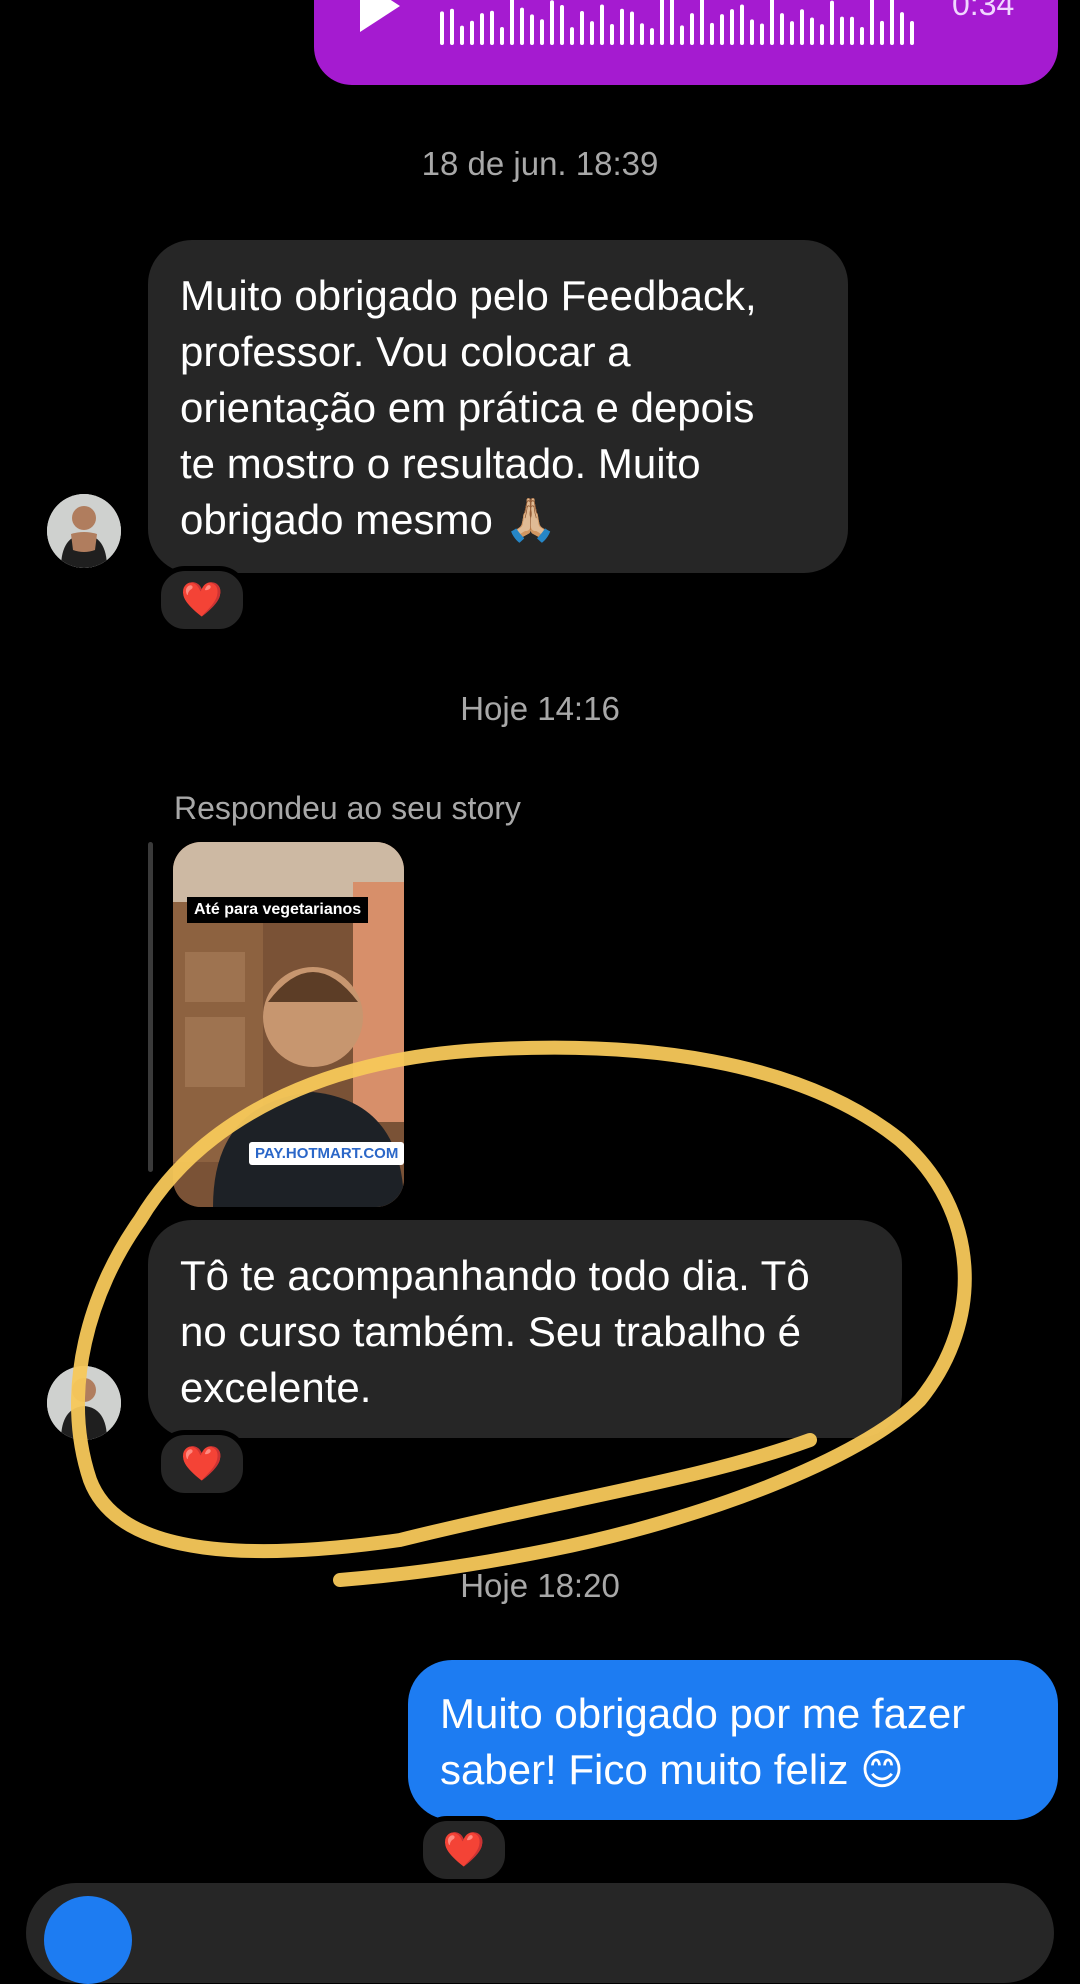 Image resolution: width=1080 pixels, height=1984 pixels. Describe the element at coordinates (288, 1024) in the screenshot. I see `story-thumbnail: Até para vegetarianos PAY.HOTMART.COM` at that location.